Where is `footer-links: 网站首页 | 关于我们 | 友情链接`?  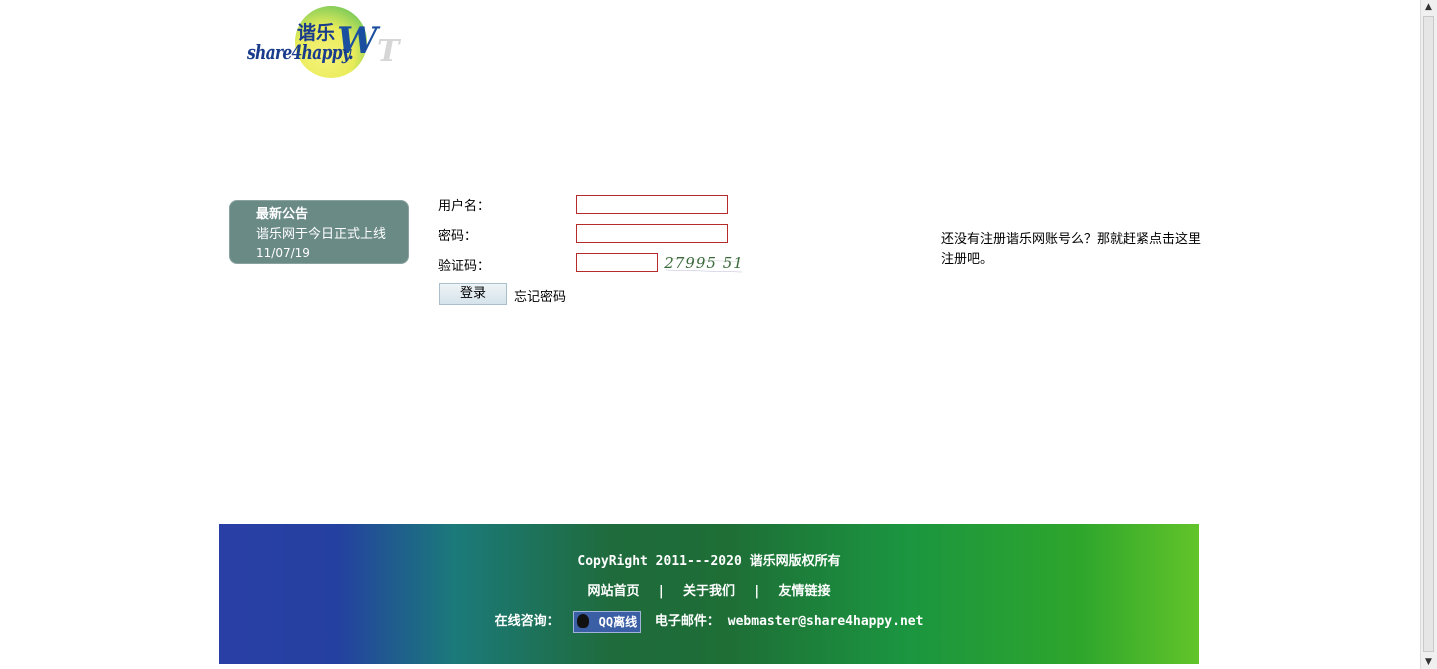
footer-links: 网站首页 | 关于我们 | 友情链接 is located at coordinates (709, 589).